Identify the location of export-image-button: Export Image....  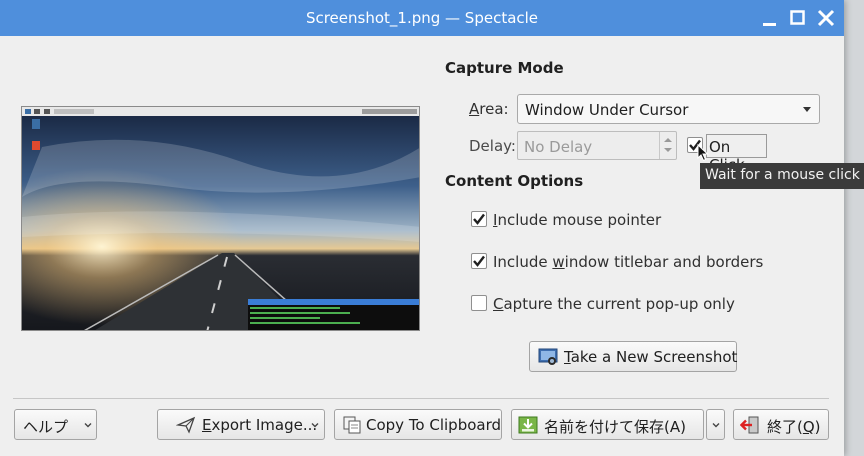
(241, 424).